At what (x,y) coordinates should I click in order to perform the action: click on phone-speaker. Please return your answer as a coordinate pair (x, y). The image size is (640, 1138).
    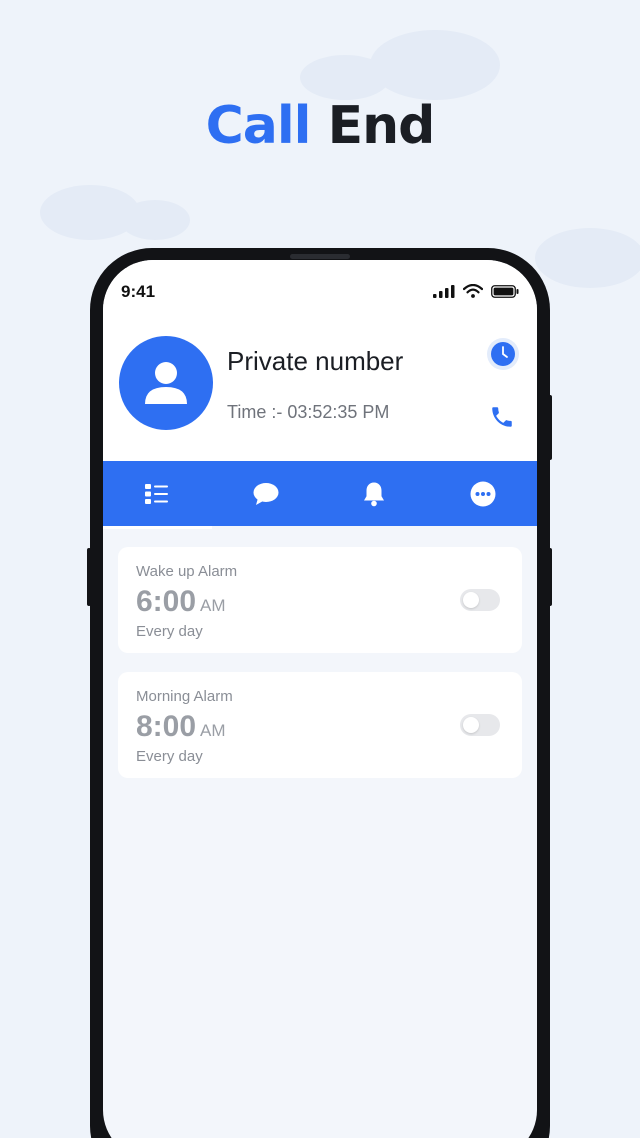
    Looking at the image, I should click on (320, 256).